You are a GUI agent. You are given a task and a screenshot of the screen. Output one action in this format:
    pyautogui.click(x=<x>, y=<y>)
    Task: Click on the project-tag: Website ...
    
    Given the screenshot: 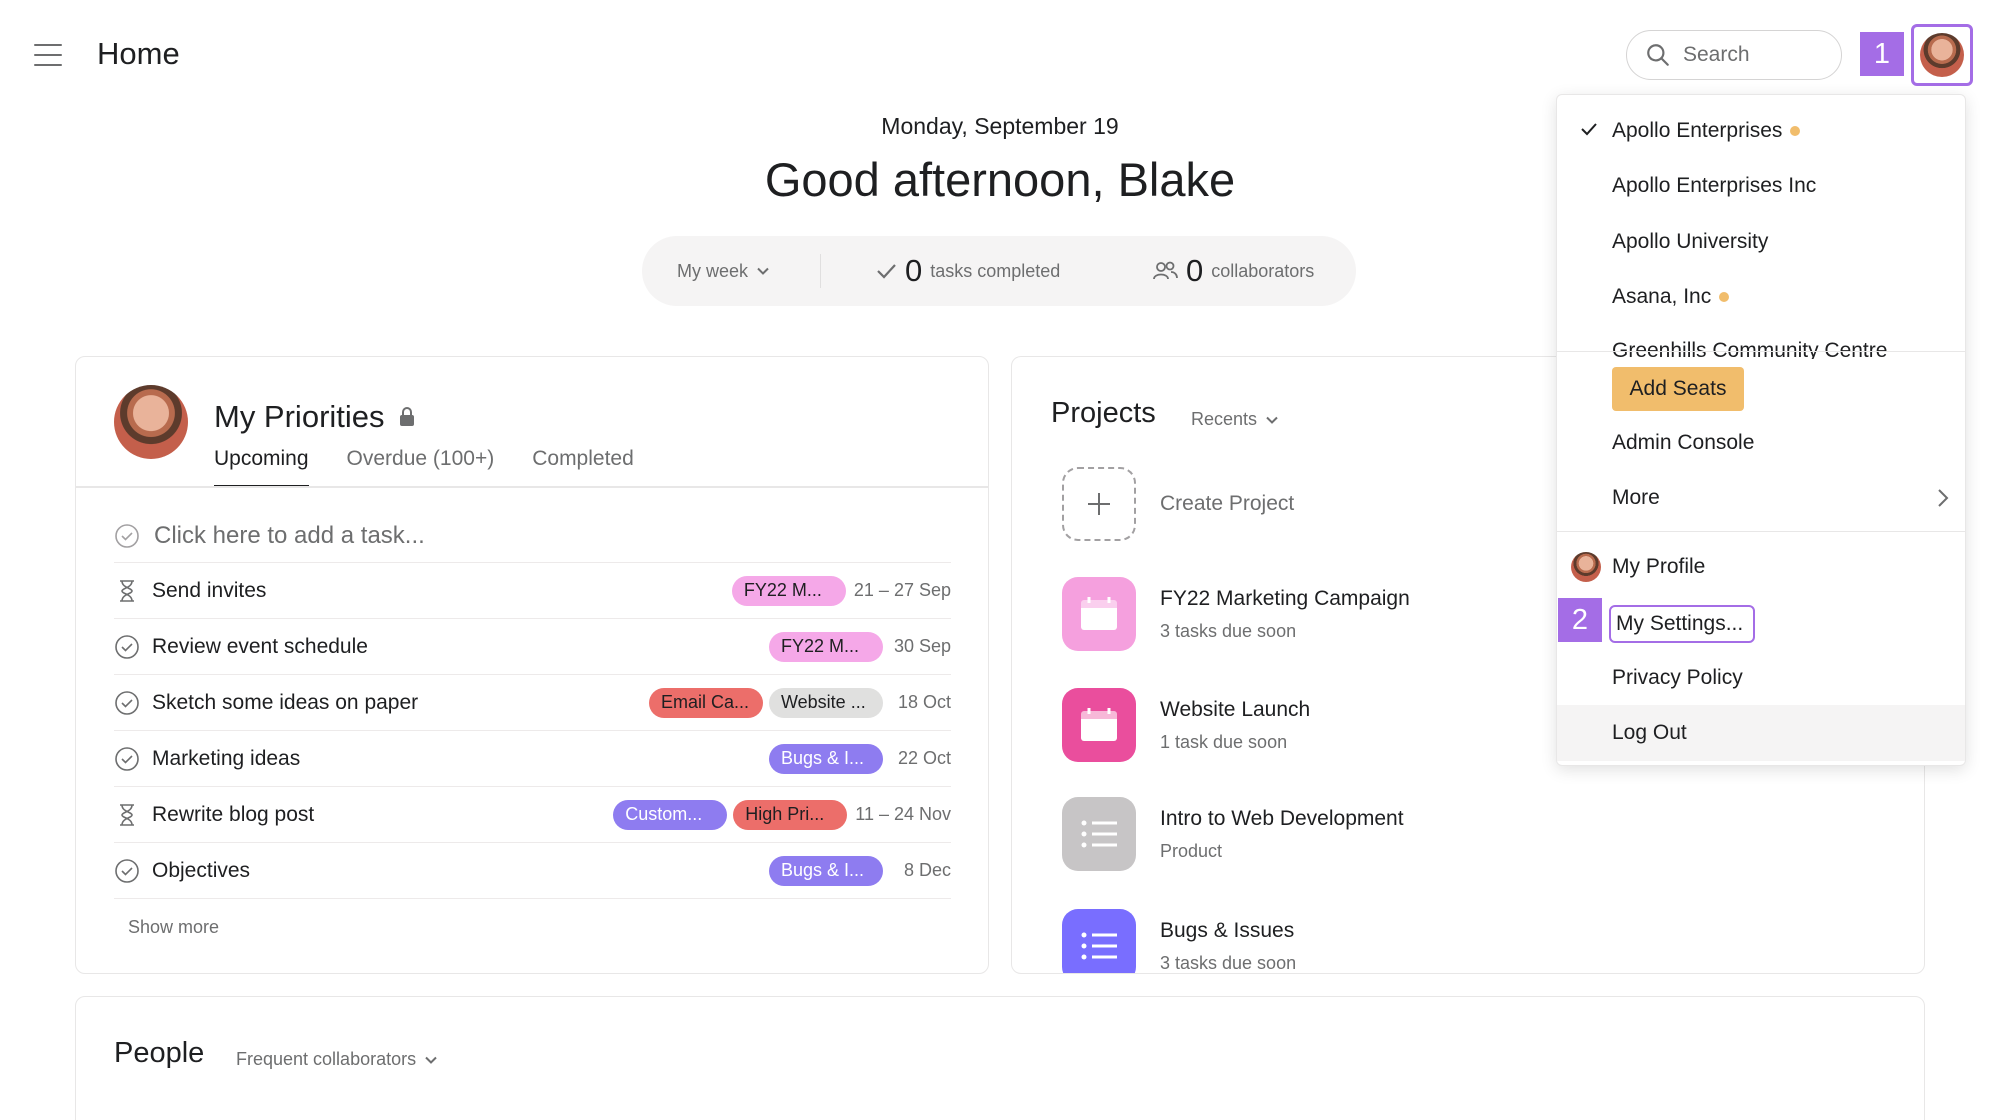 What is the action you would take?
    pyautogui.click(x=826, y=702)
    